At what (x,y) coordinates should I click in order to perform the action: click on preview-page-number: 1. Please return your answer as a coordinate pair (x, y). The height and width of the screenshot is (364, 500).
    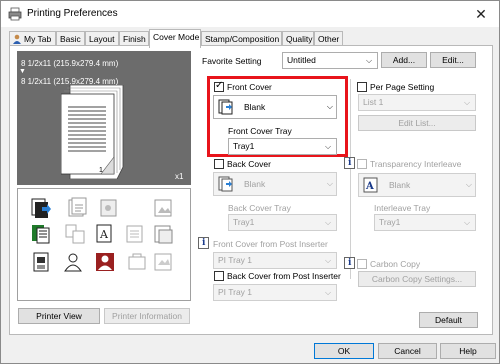
    Looking at the image, I should click on (101, 170).